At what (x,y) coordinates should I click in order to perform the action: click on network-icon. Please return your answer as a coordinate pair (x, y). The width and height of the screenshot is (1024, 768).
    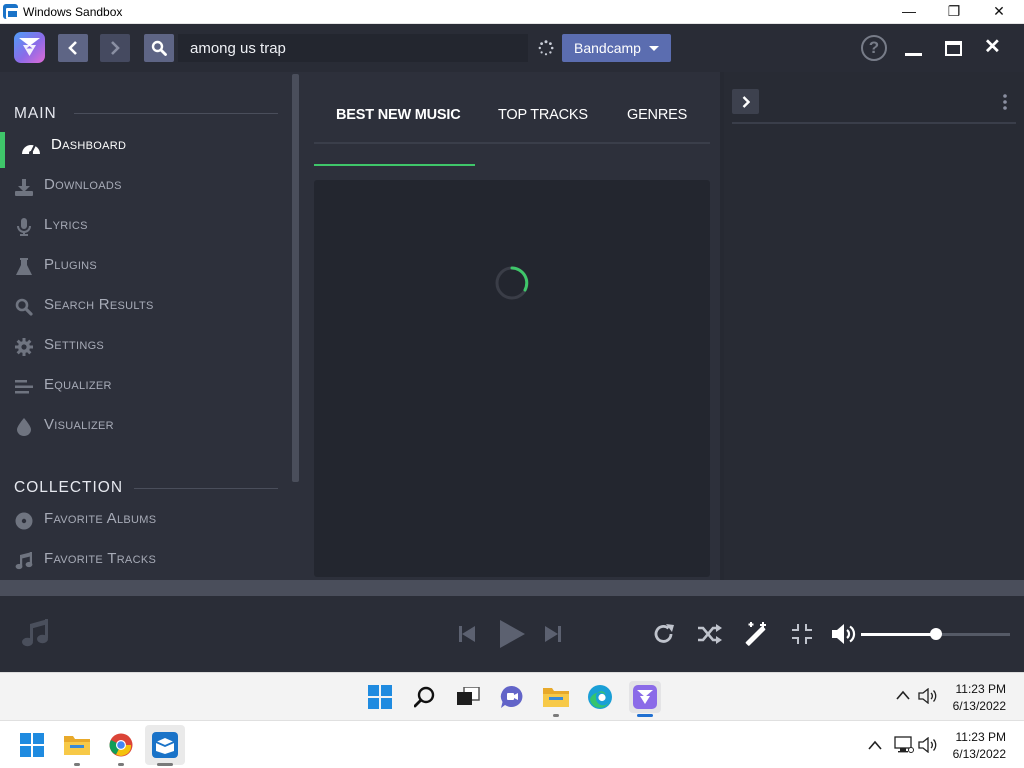
    Looking at the image, I should click on (904, 745).